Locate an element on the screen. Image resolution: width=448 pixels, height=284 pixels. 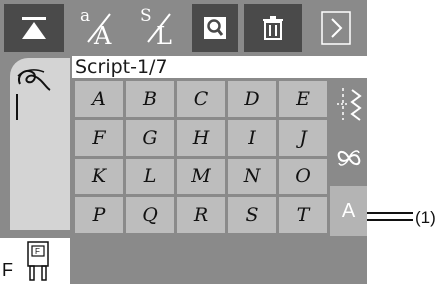
char-key: N is located at coordinates (252, 176).